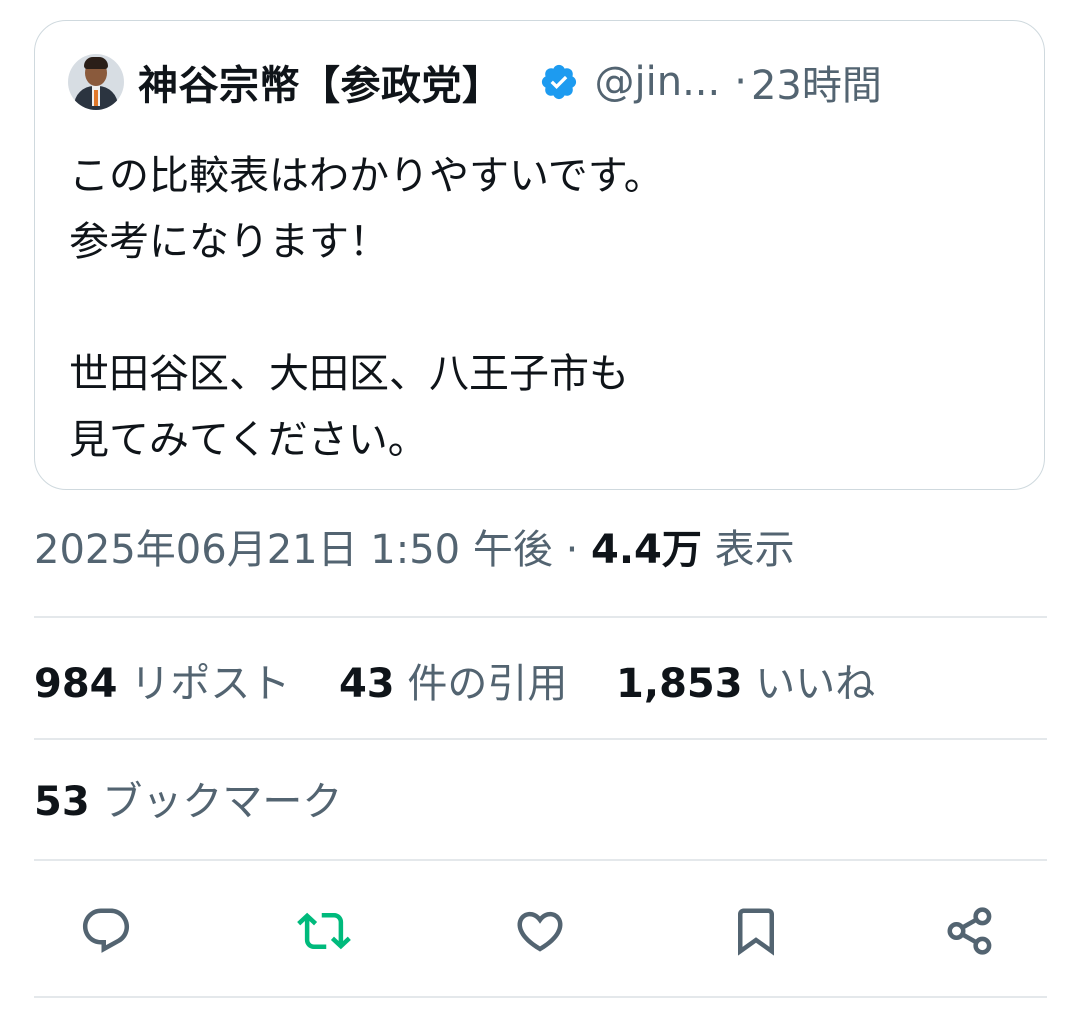 Image resolution: width=1080 pixels, height=1010 pixels. Describe the element at coordinates (96, 82) in the screenshot. I see `avatar` at that location.